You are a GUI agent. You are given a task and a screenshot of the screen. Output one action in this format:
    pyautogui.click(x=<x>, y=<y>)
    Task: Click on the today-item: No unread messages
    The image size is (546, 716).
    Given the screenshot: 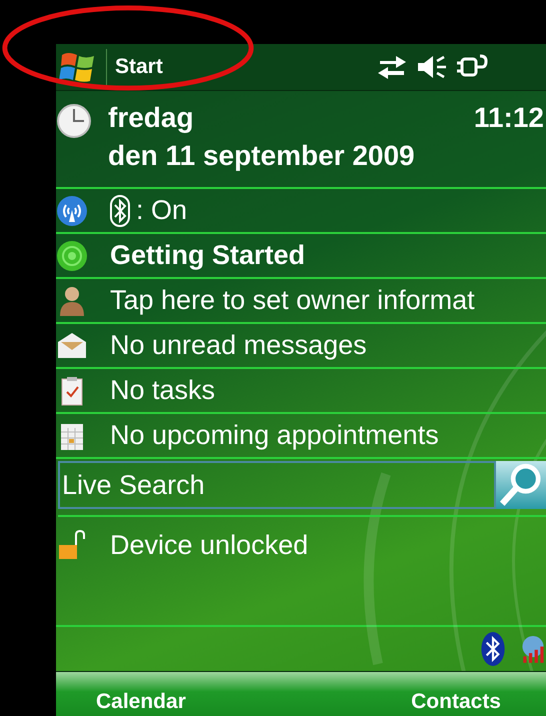 What is the action you would take?
    pyautogui.click(x=301, y=346)
    